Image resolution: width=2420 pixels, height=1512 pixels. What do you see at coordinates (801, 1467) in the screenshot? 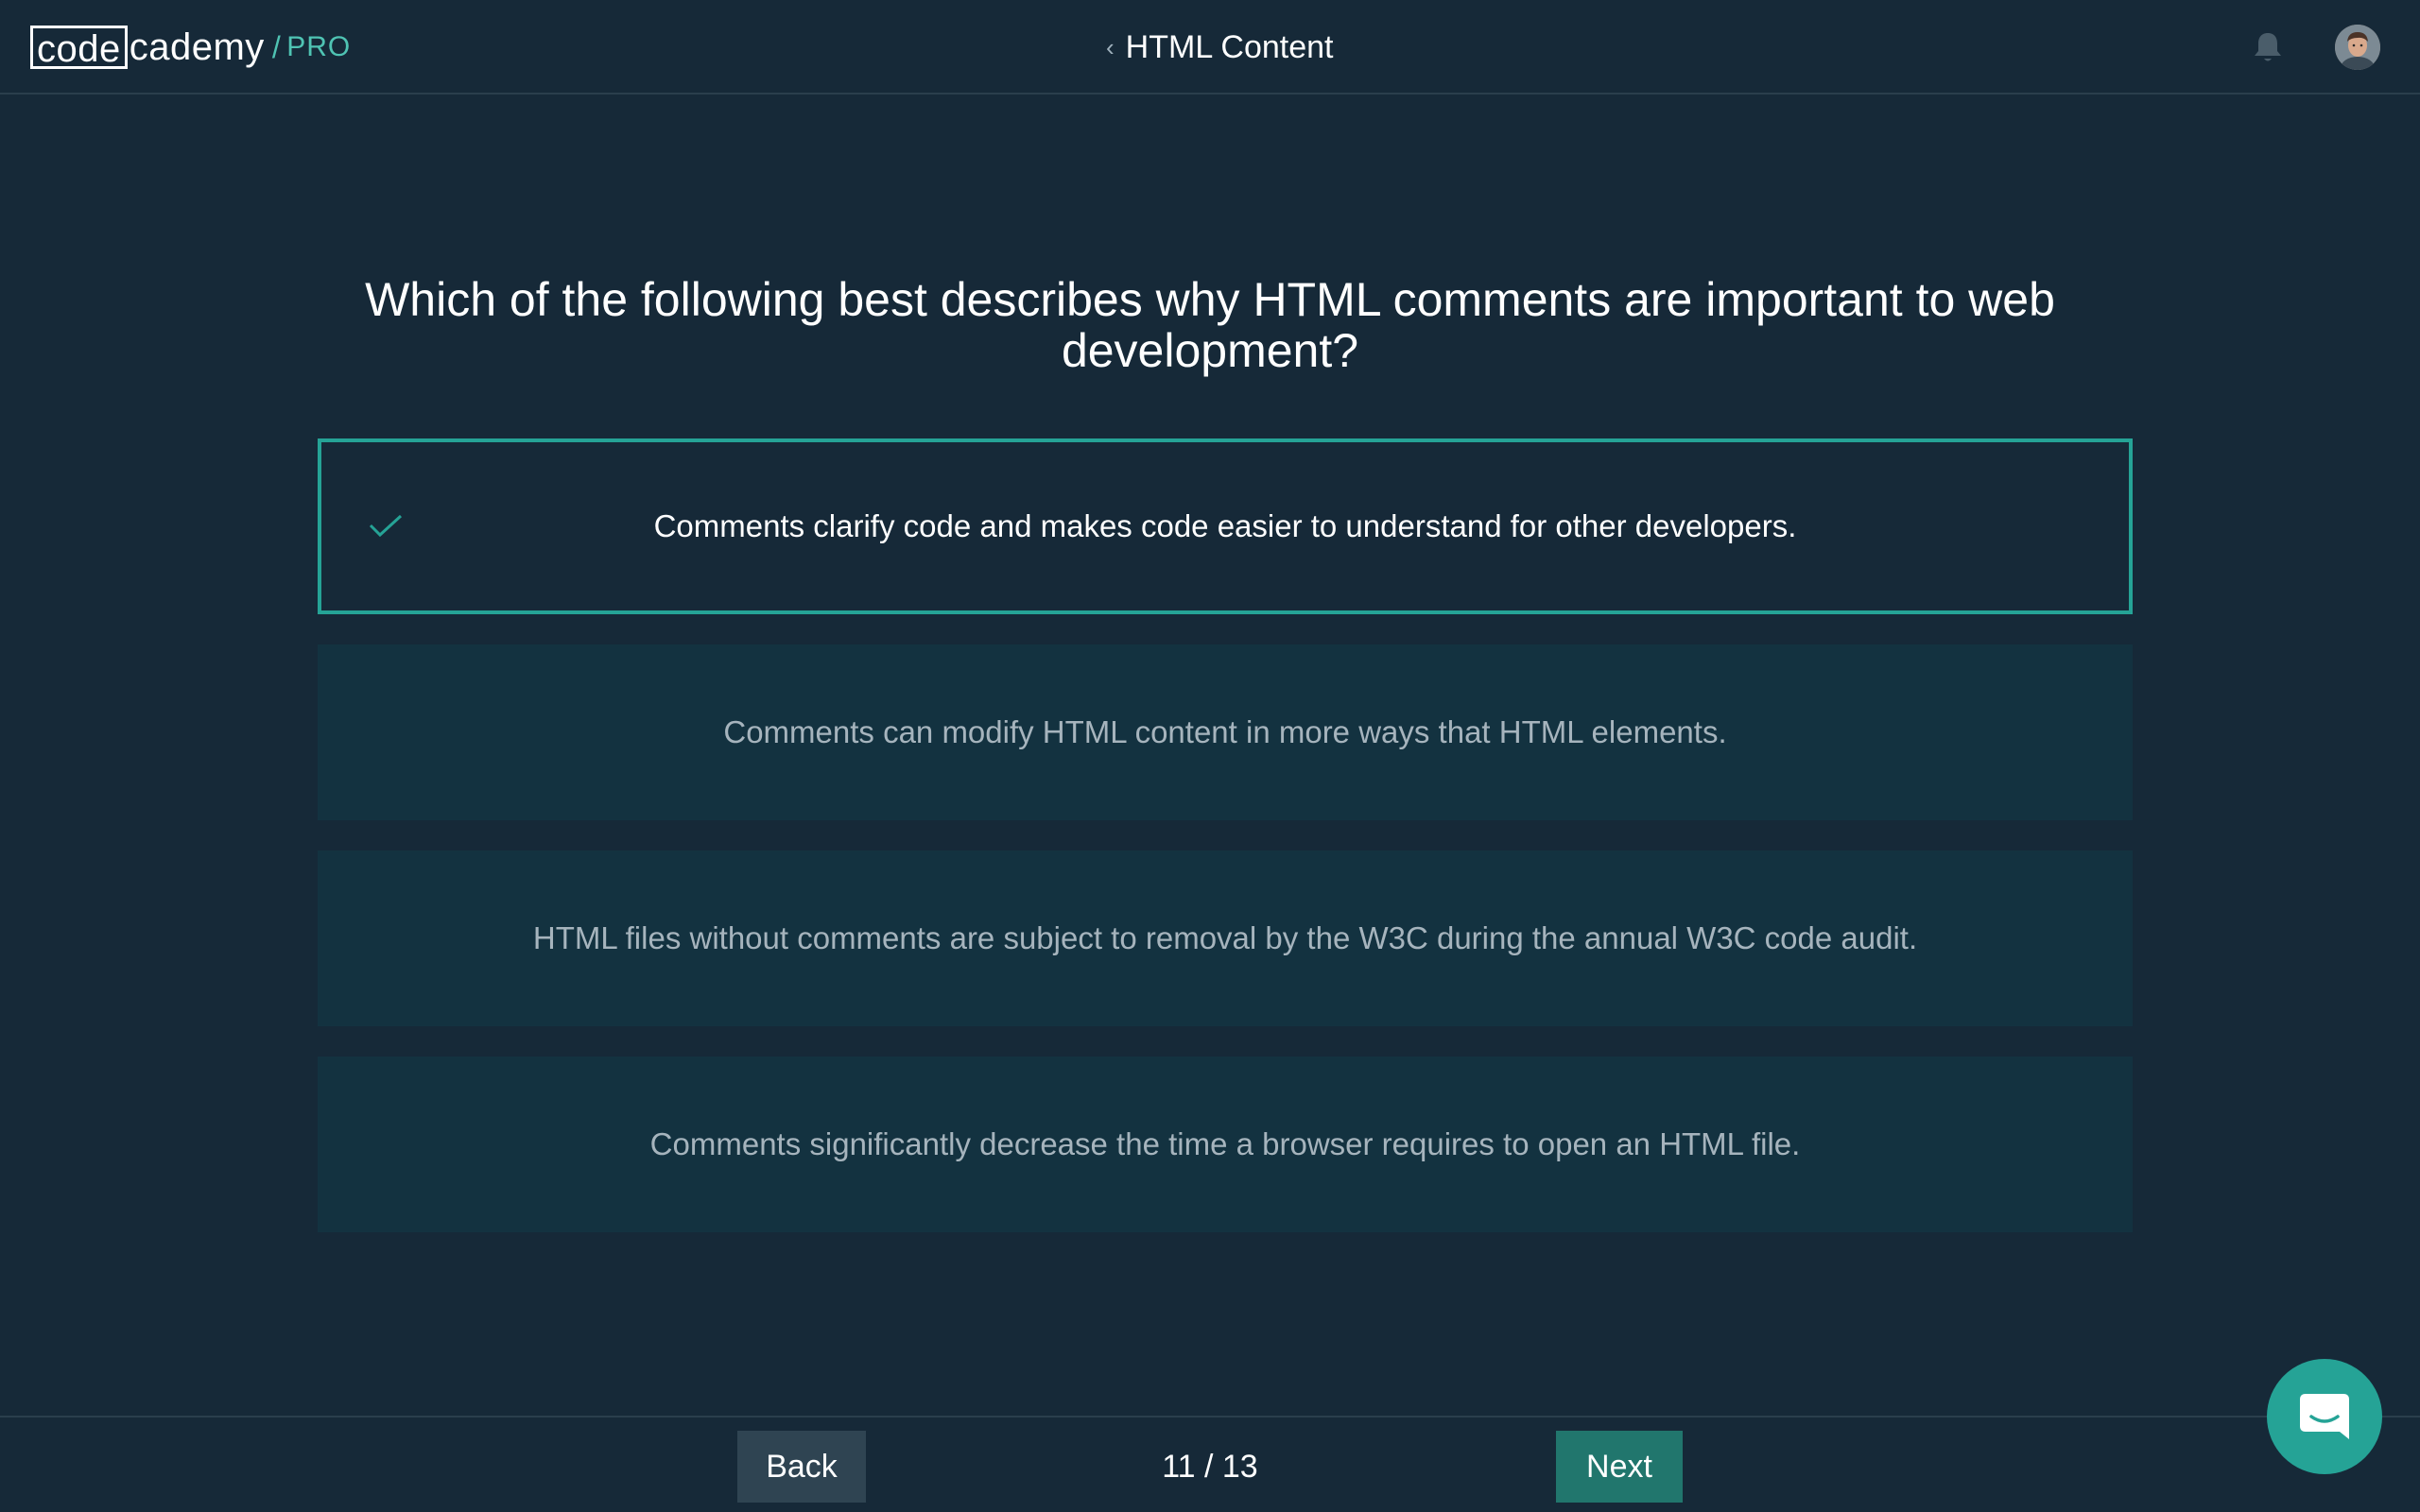
I see `back-button: Back` at bounding box center [801, 1467].